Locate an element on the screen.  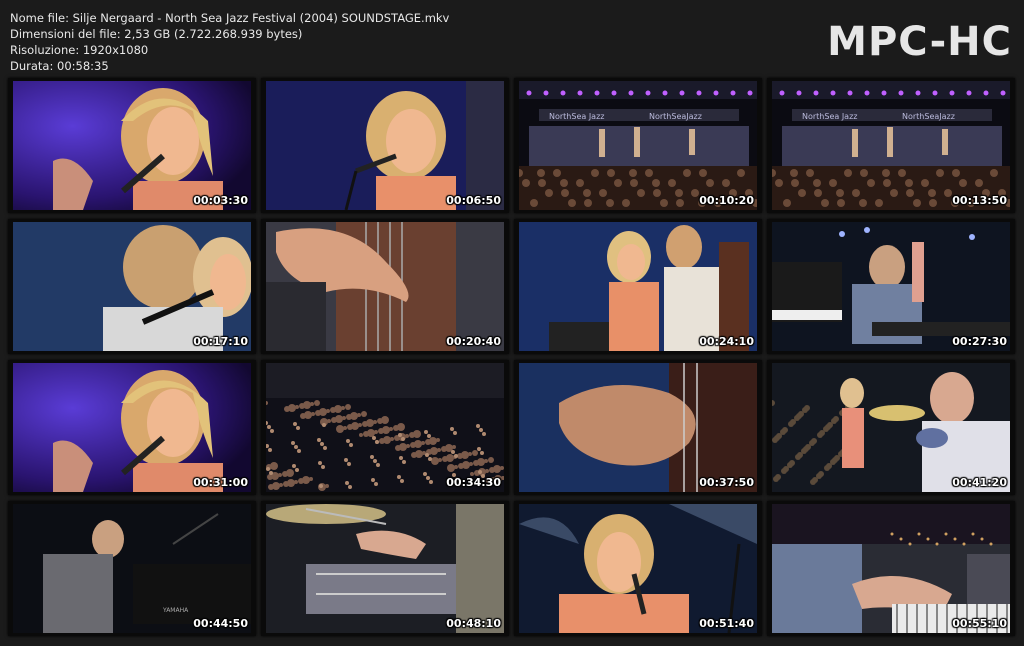
timestamp-label: 00:20:40 is located at coordinates (473, 341).